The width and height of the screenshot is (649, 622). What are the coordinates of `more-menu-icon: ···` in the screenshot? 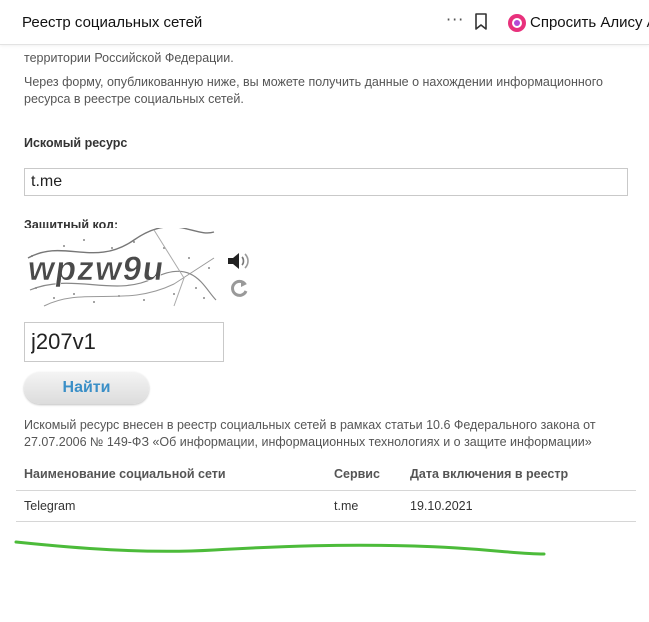 It's located at (455, 19).